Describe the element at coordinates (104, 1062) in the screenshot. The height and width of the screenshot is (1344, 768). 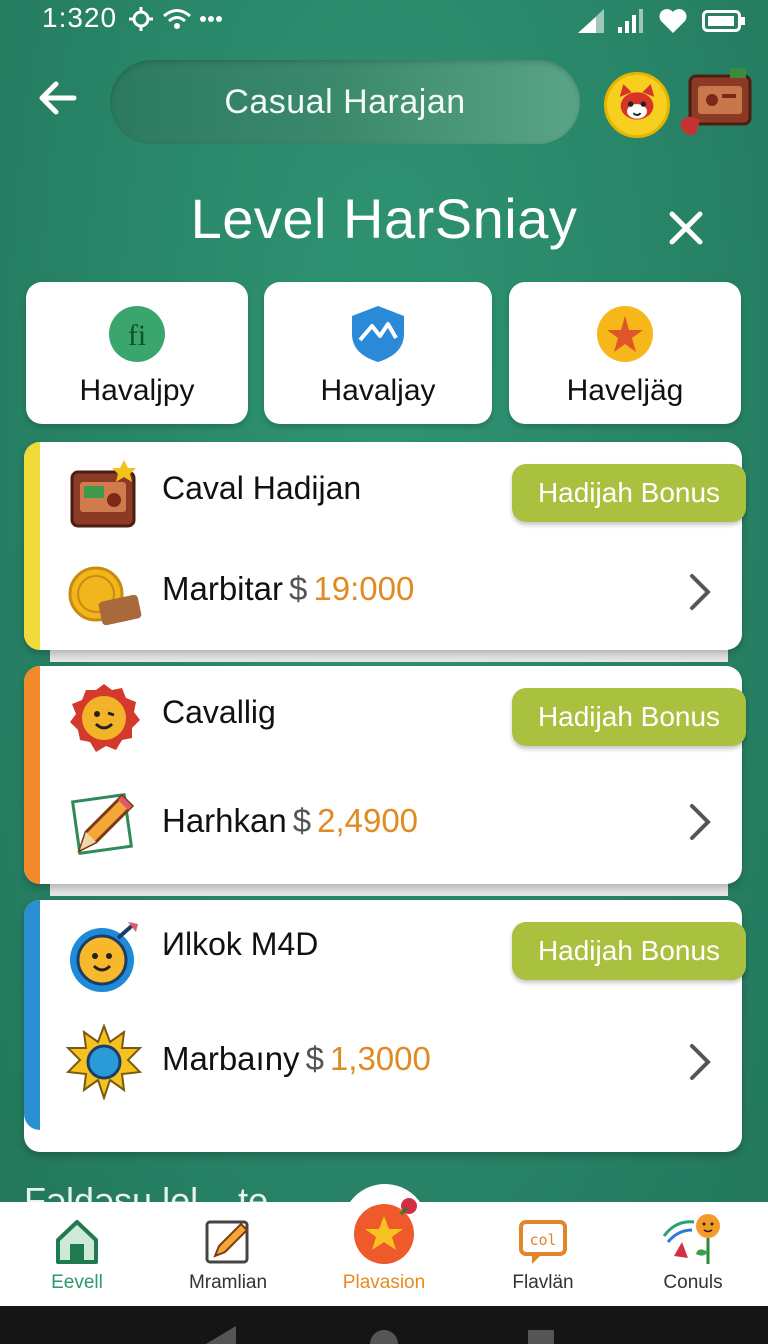
I see `sun-icon` at that location.